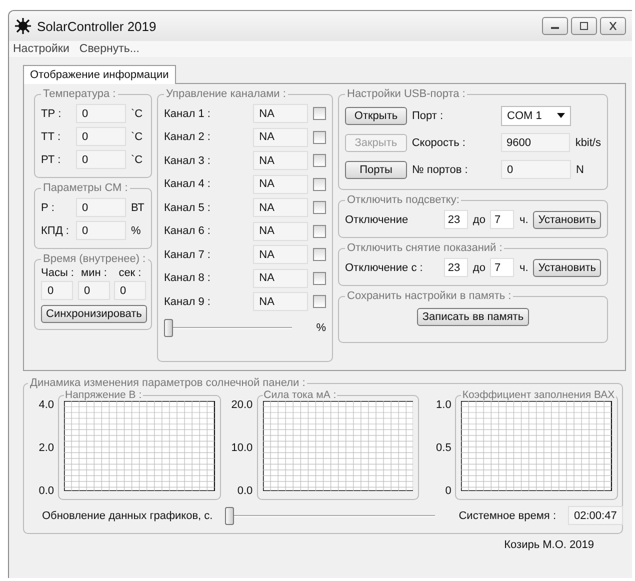 The image size is (635, 581). I want to click on button: Открыть, so click(376, 115).